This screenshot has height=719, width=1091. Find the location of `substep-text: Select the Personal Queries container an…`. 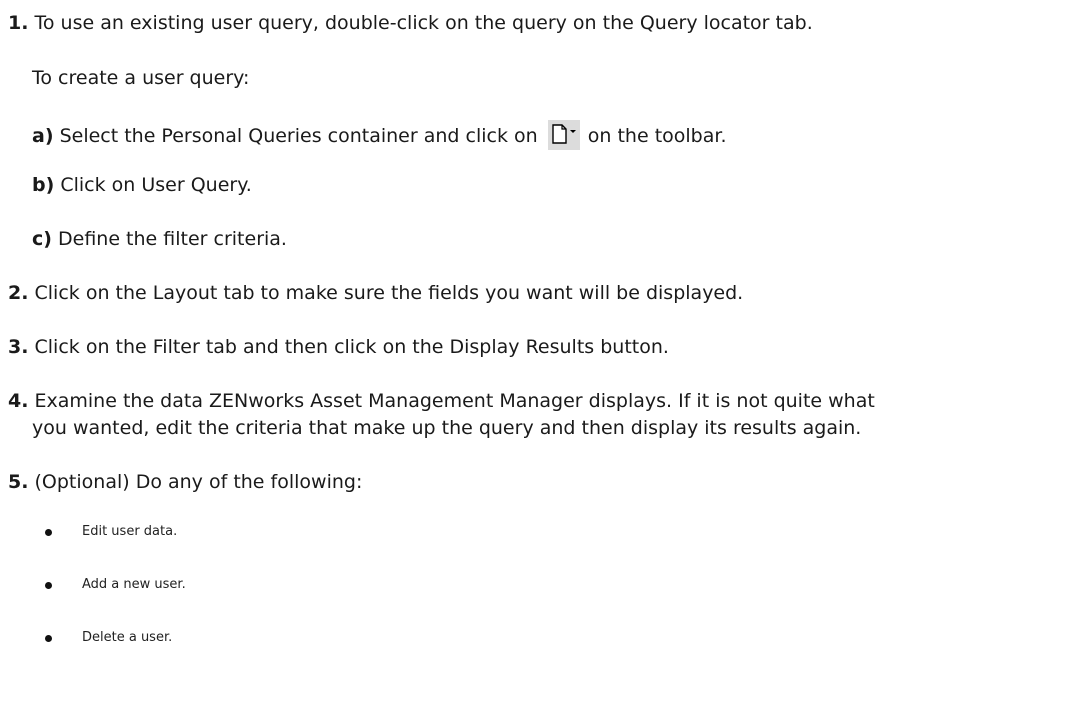

substep-text: Select the Personal Queries container an… is located at coordinates (298, 136).